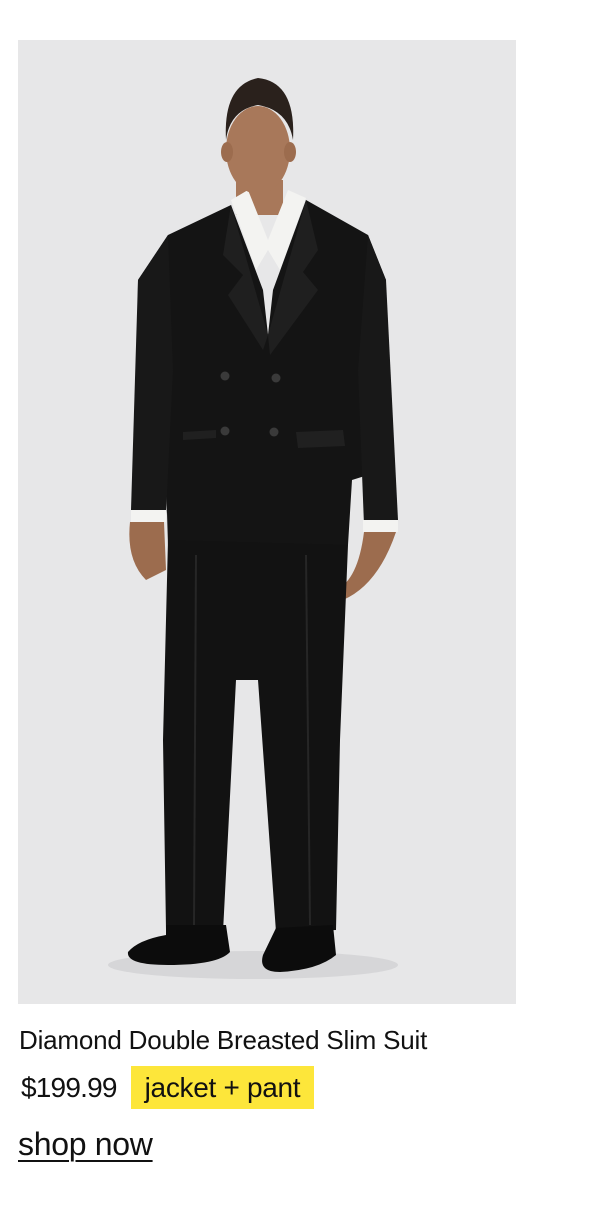  I want to click on right-cuff, so click(380, 526).